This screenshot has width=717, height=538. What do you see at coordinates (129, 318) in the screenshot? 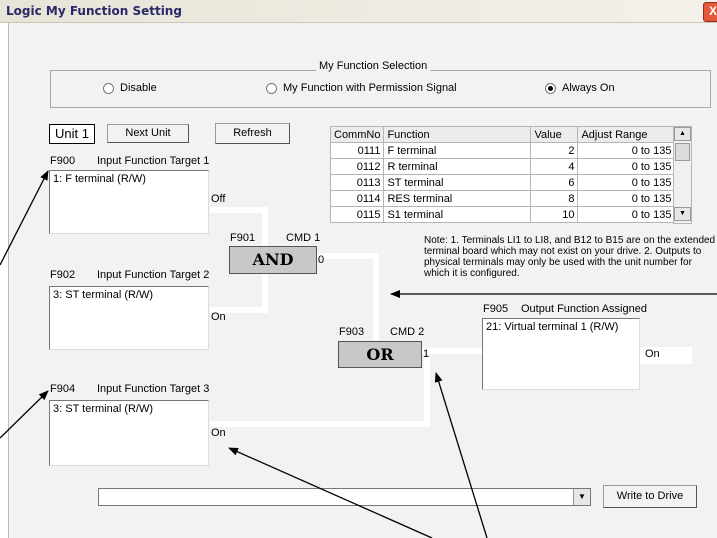
I see `input2-listbox: 3: ST terminal (R/W)` at bounding box center [129, 318].